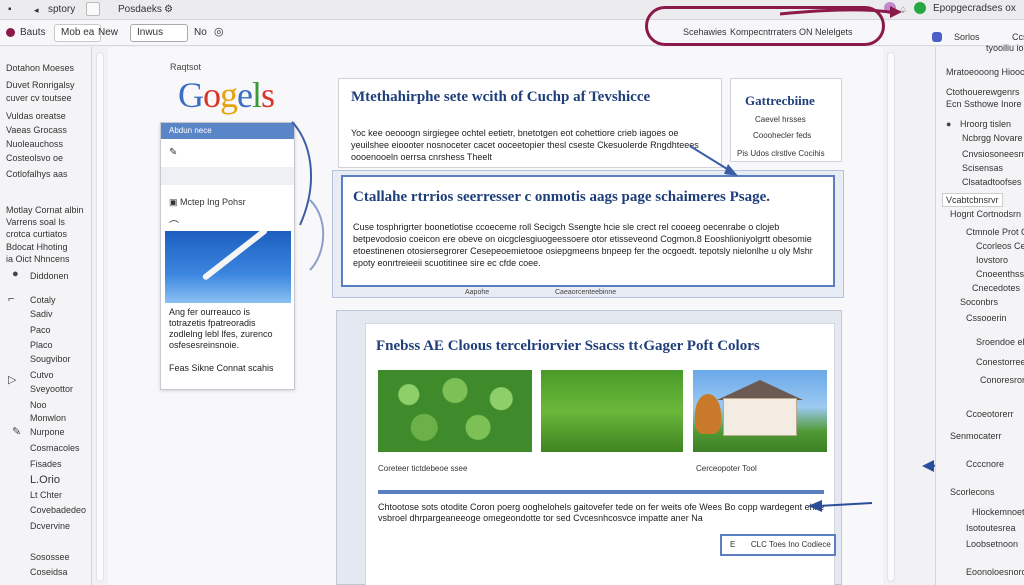 The height and width of the screenshot is (585, 1024). What do you see at coordinates (36, 10) in the screenshot?
I see `back-icon: ◂` at bounding box center [36, 10].